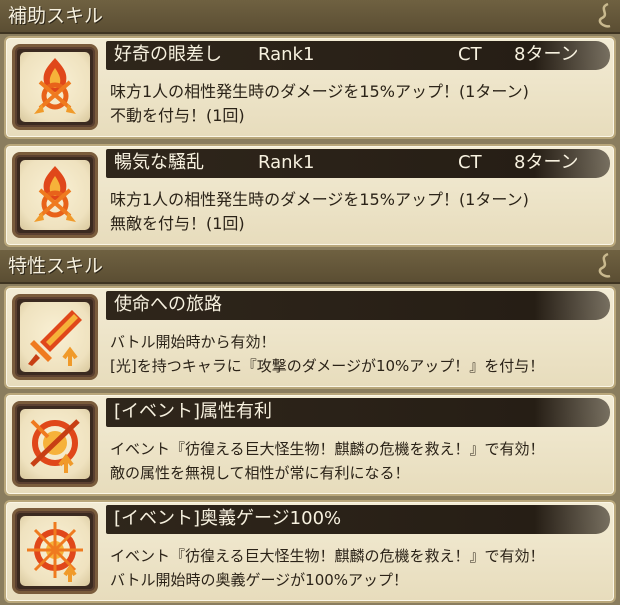 The image size is (620, 605). I want to click on section-header-trait: 特性スキル, so click(310, 267).